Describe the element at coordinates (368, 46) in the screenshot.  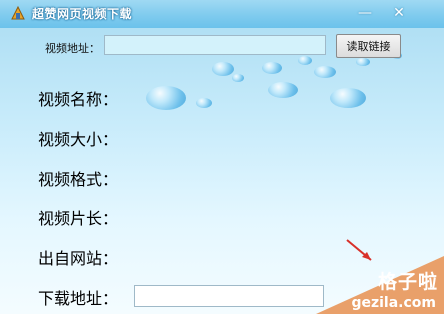
I see `read-link-button: 读取链接` at that location.